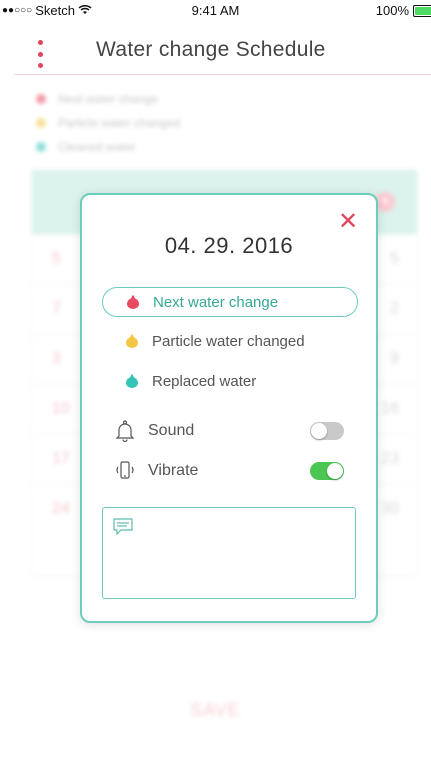  I want to click on app-header: Water change Schedule, so click(215, 48).